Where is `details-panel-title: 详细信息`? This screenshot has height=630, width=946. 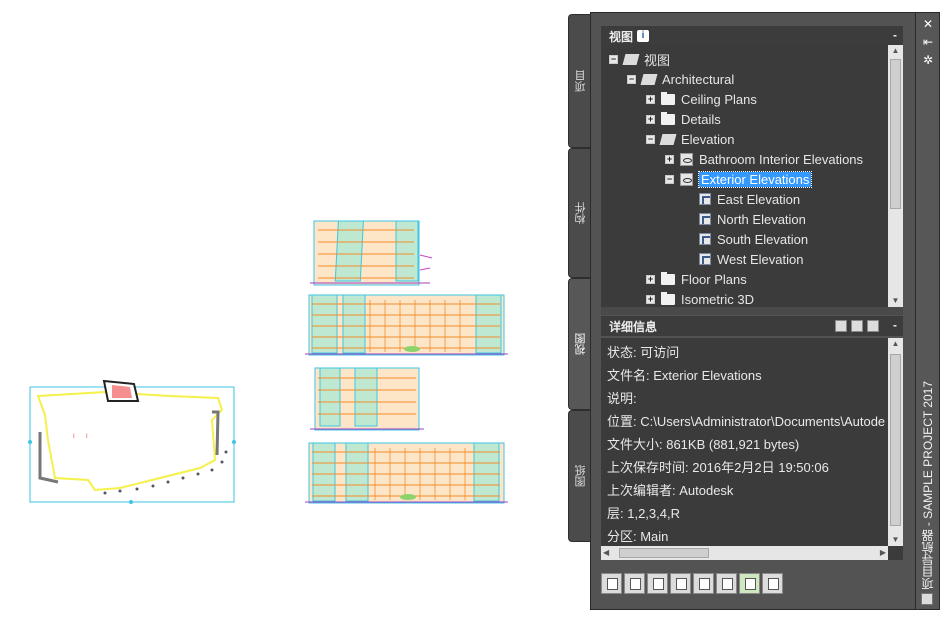 details-panel-title: 详细信息 is located at coordinates (633, 326).